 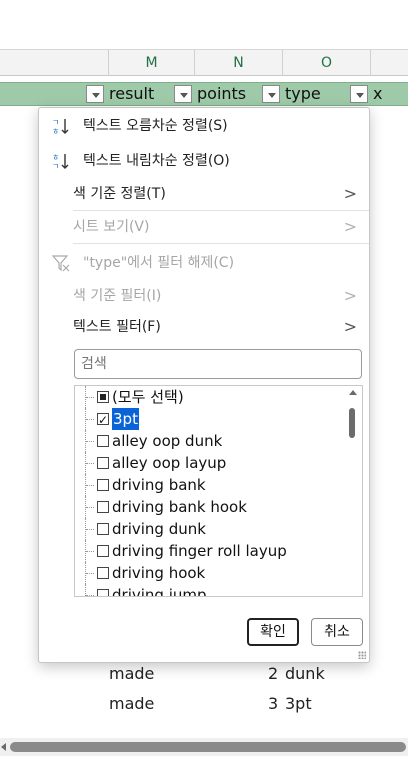 I want to click on filter-dropdown-button-x, so click(x=359, y=94).